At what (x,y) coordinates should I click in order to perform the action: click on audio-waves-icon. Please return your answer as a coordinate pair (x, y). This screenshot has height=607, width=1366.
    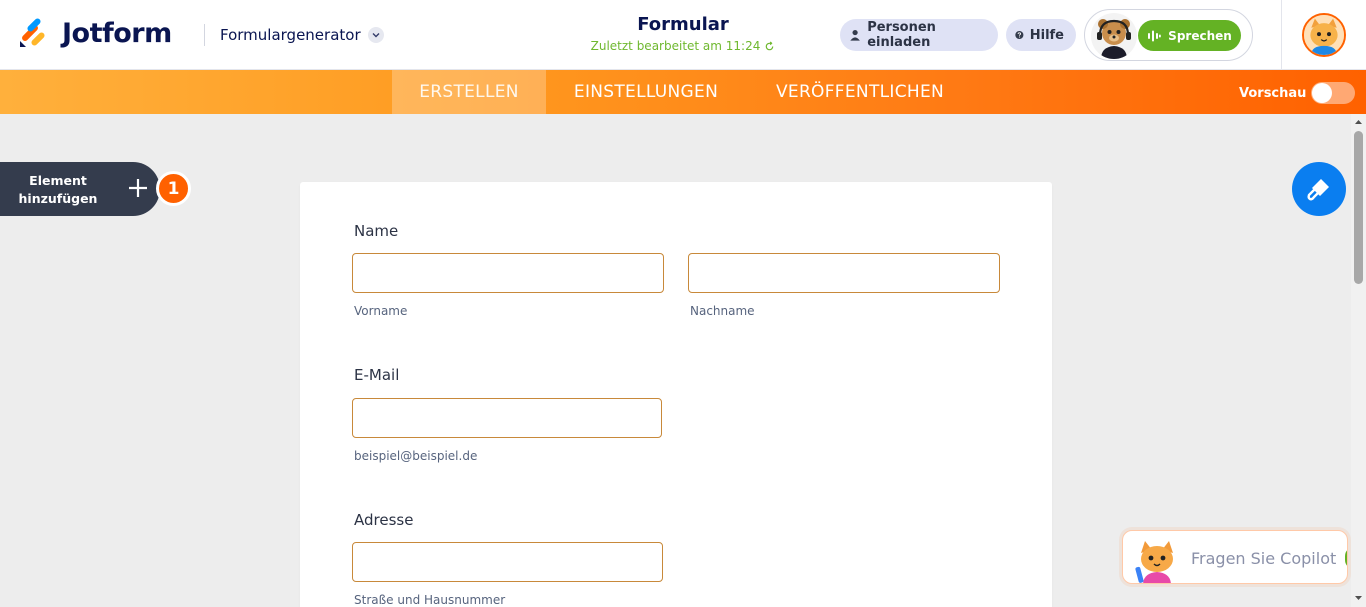
    Looking at the image, I should click on (1154, 35).